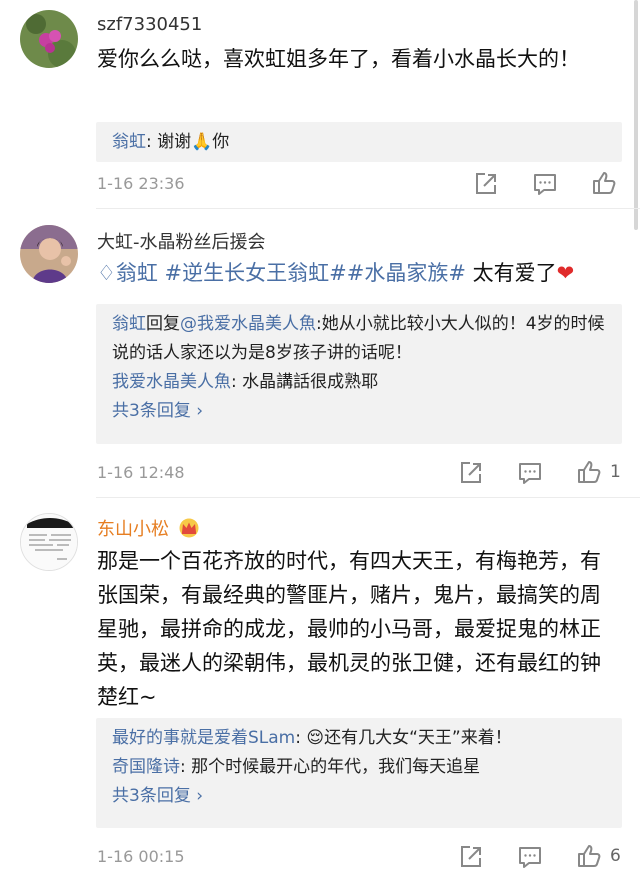  What do you see at coordinates (189, 528) in the screenshot?
I see `crown-icon` at bounding box center [189, 528].